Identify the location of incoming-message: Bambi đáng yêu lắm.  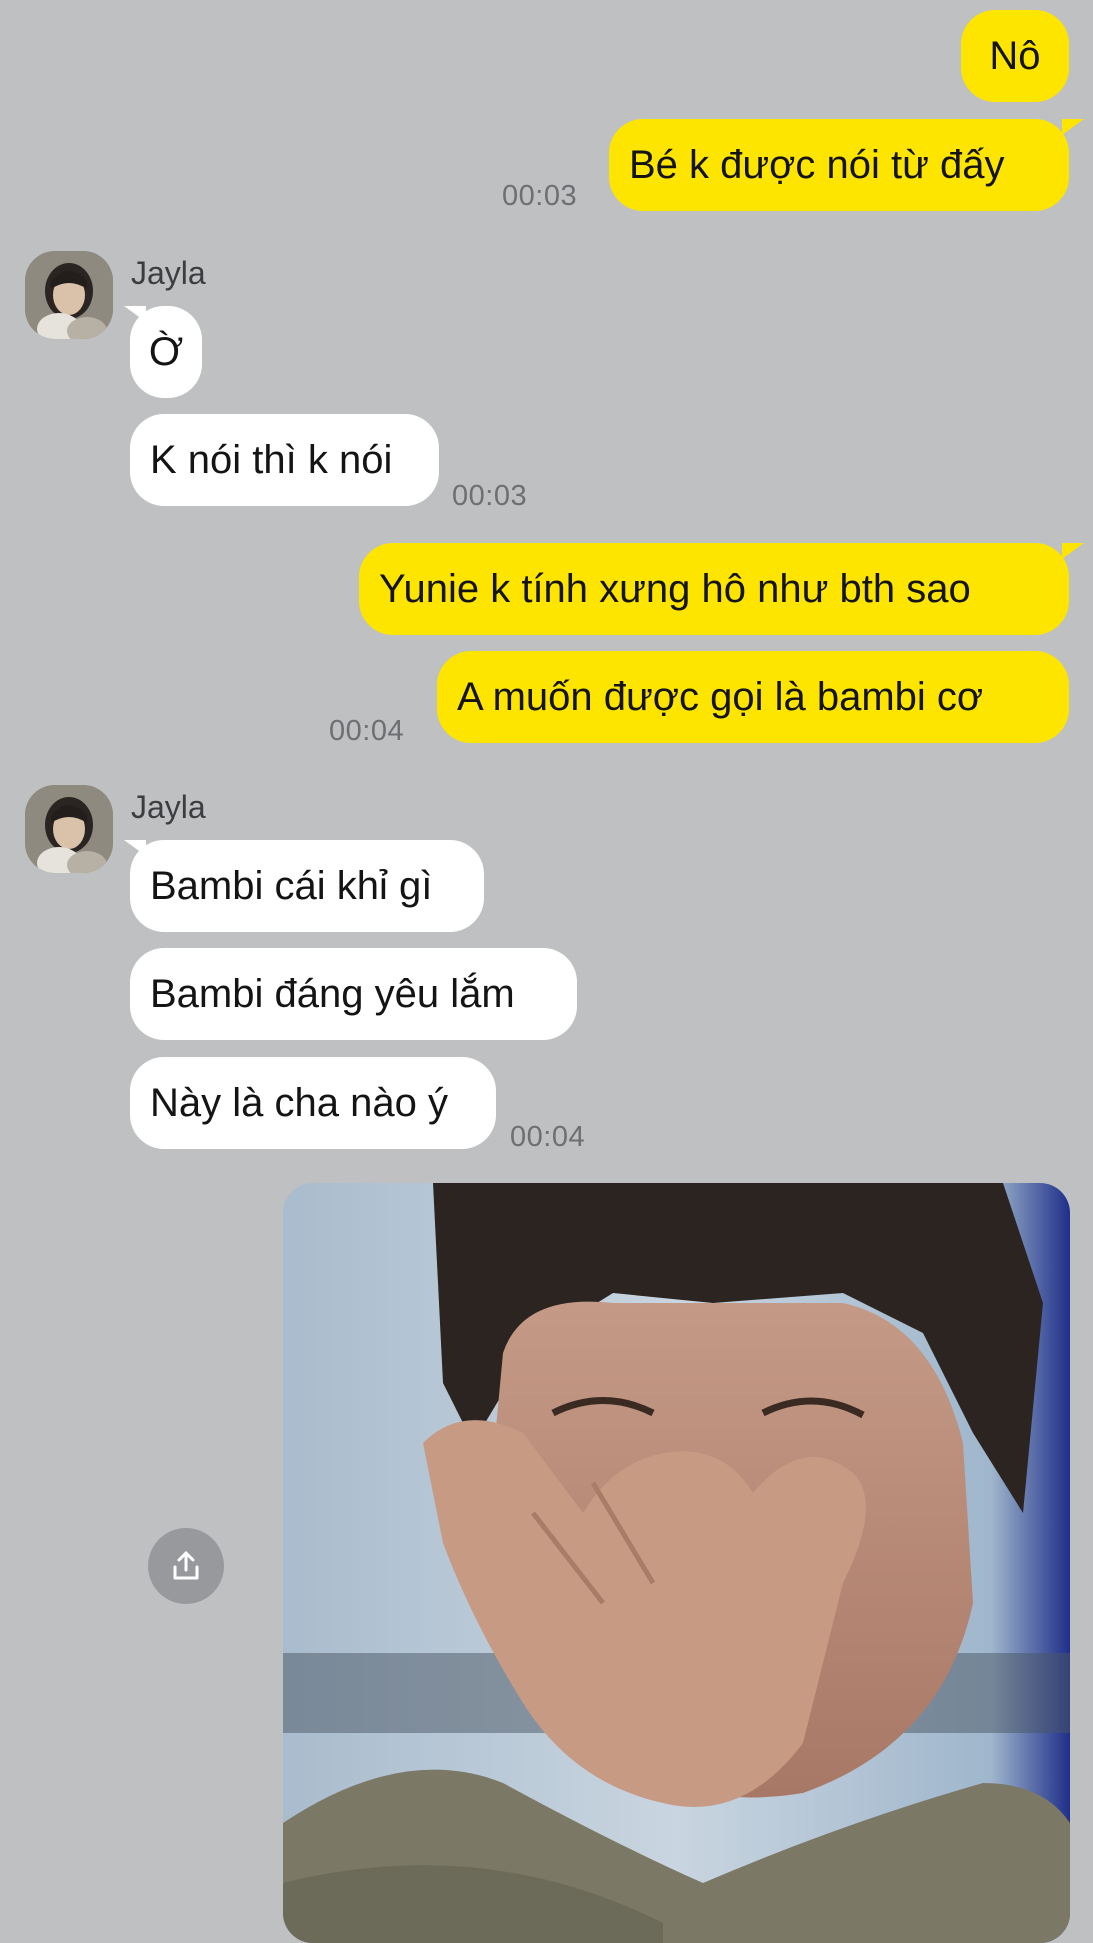
(353, 994).